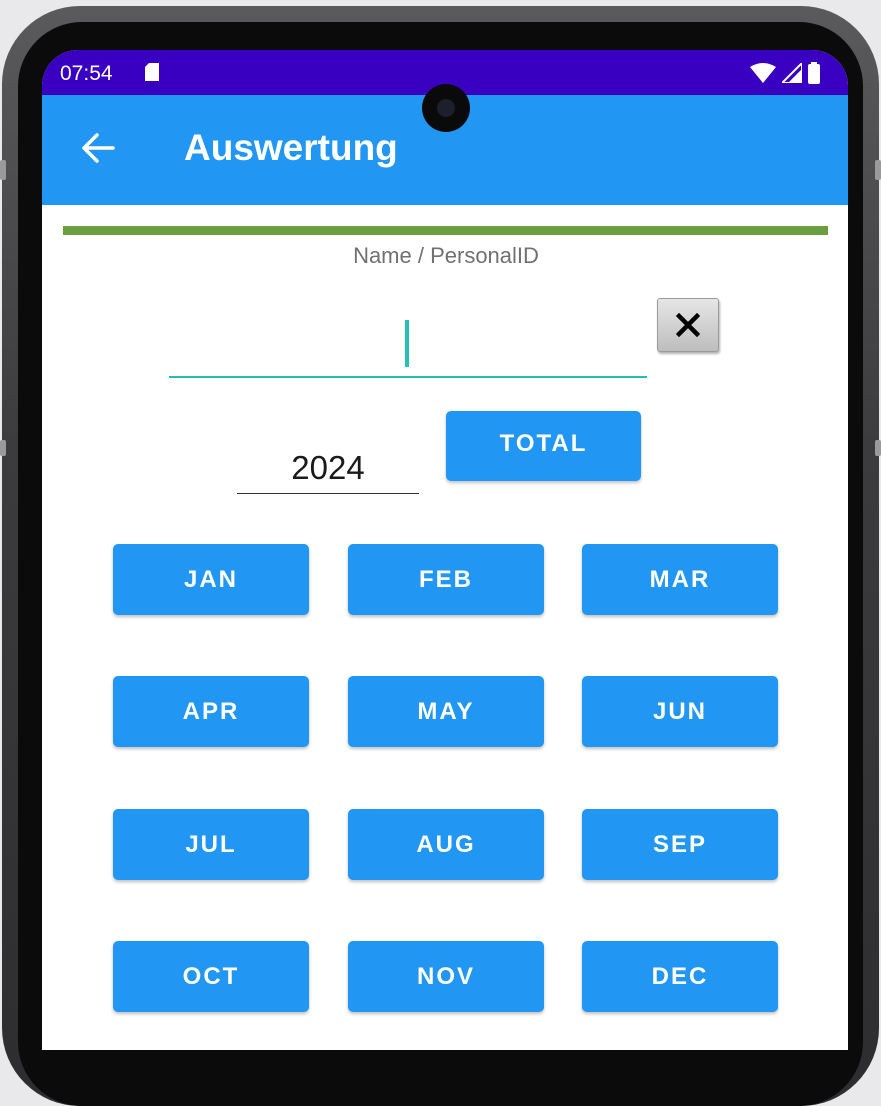 The width and height of the screenshot is (881, 1106). Describe the element at coordinates (446, 844) in the screenshot. I see `month-button-aug: AUG` at that location.